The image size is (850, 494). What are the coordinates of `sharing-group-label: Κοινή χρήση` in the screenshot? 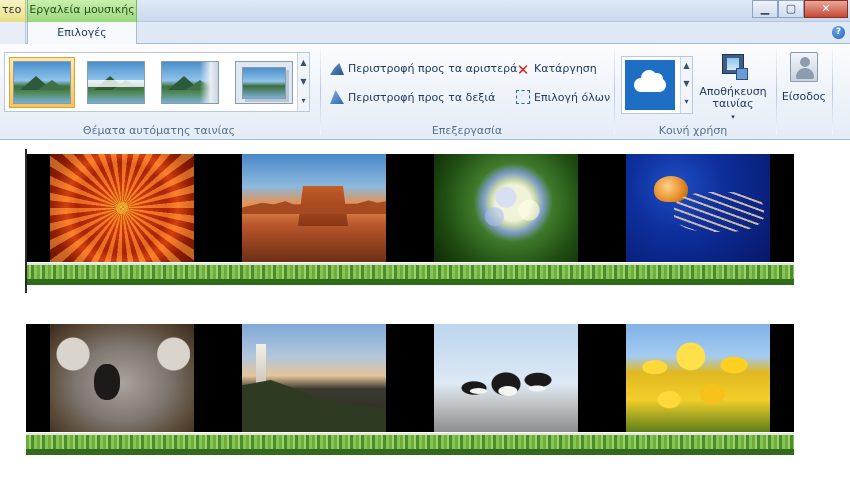 It's located at (693, 130).